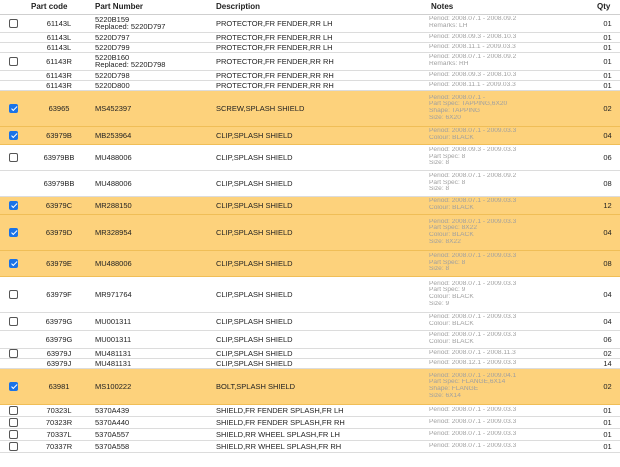 Image resolution: width=620 pixels, height=467 pixels. I want to click on part-number-line: MR328954, so click(113, 232).